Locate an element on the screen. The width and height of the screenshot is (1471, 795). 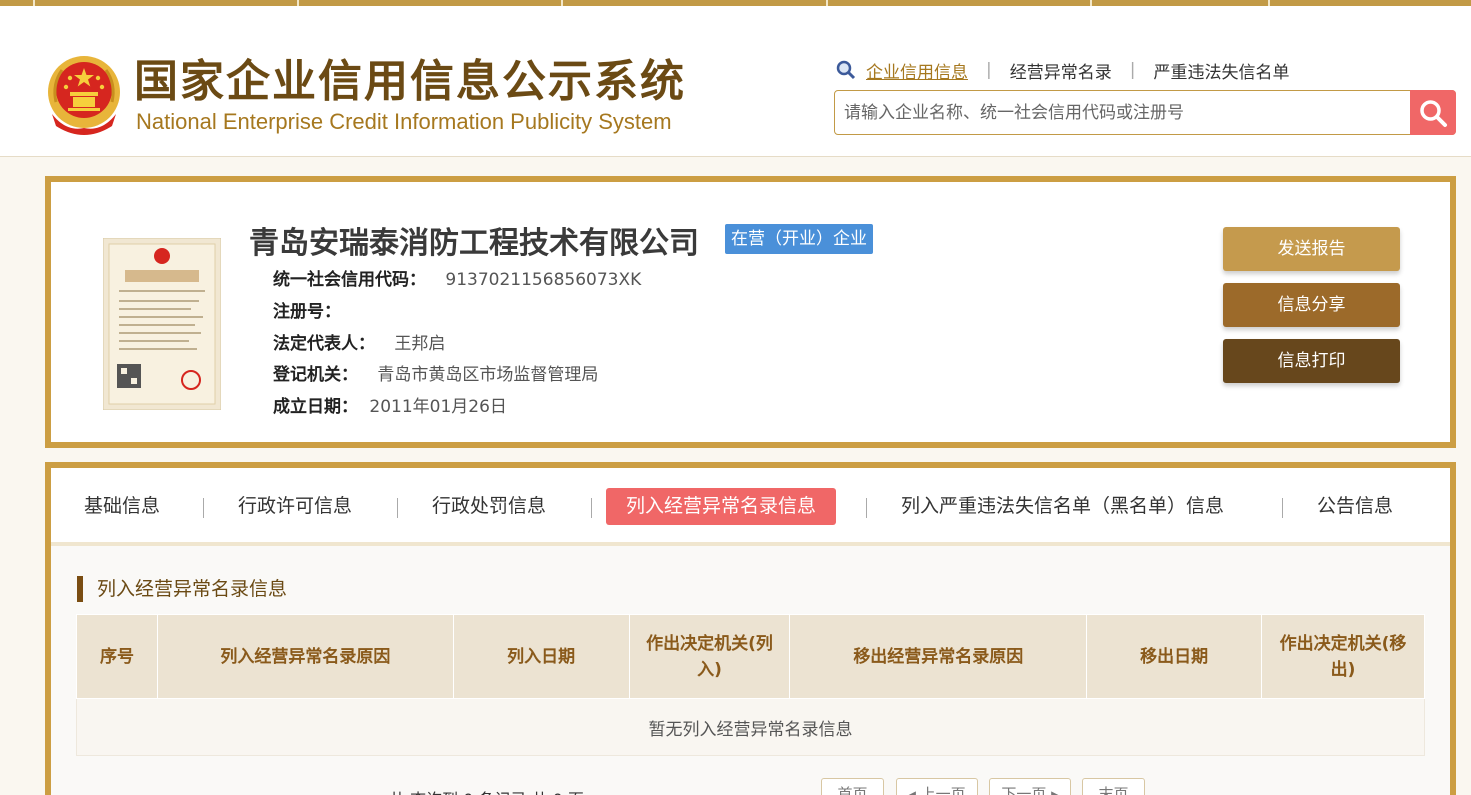
next-page-button: 下一页 ▸ is located at coordinates (1030, 786).